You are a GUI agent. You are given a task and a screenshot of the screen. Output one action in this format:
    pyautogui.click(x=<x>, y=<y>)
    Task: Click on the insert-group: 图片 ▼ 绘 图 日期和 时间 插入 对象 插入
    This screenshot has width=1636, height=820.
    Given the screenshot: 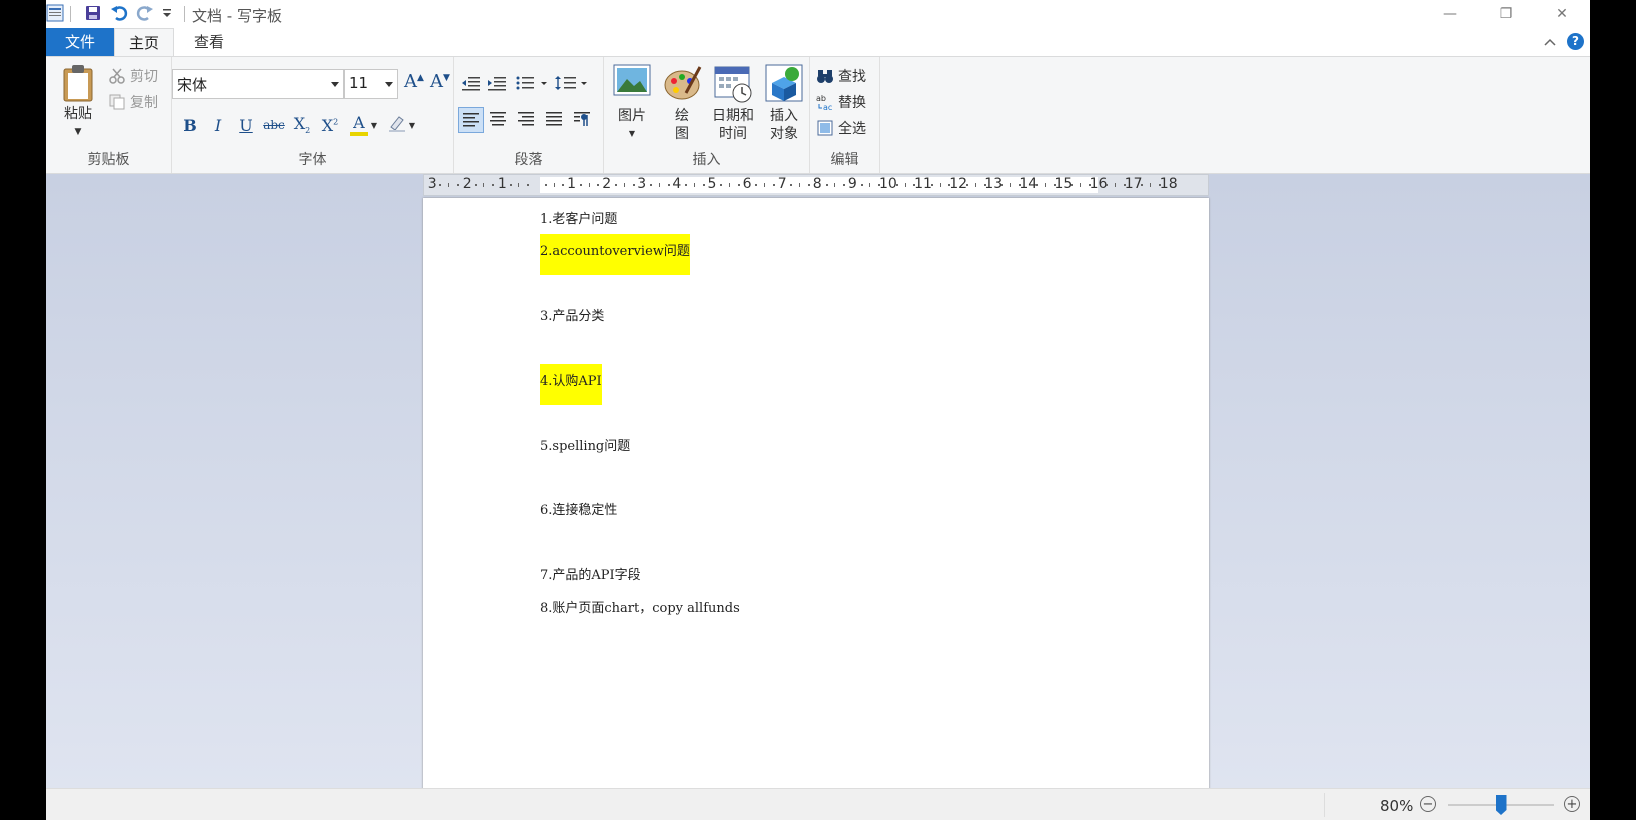 What is the action you would take?
    pyautogui.click(x=707, y=115)
    